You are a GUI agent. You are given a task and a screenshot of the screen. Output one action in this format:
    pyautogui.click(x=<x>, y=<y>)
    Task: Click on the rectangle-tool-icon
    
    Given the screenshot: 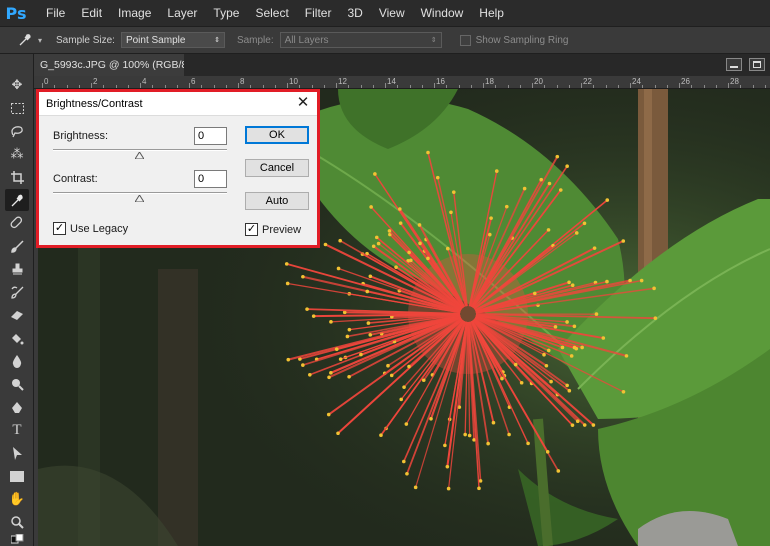 What is the action you would take?
    pyautogui.click(x=17, y=476)
    